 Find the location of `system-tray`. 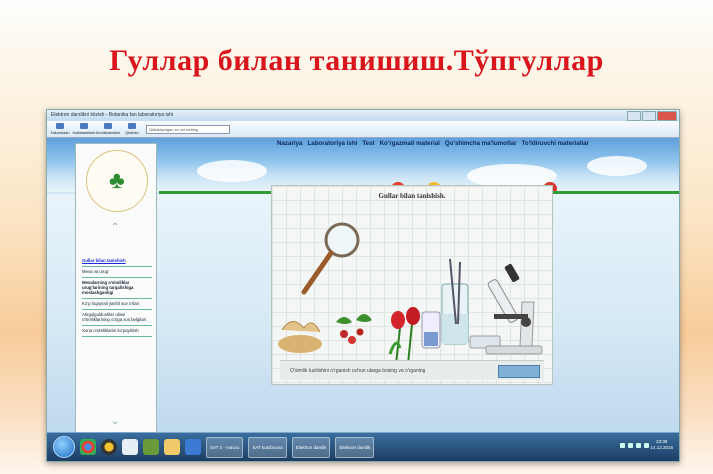

system-tray is located at coordinates (634, 445).